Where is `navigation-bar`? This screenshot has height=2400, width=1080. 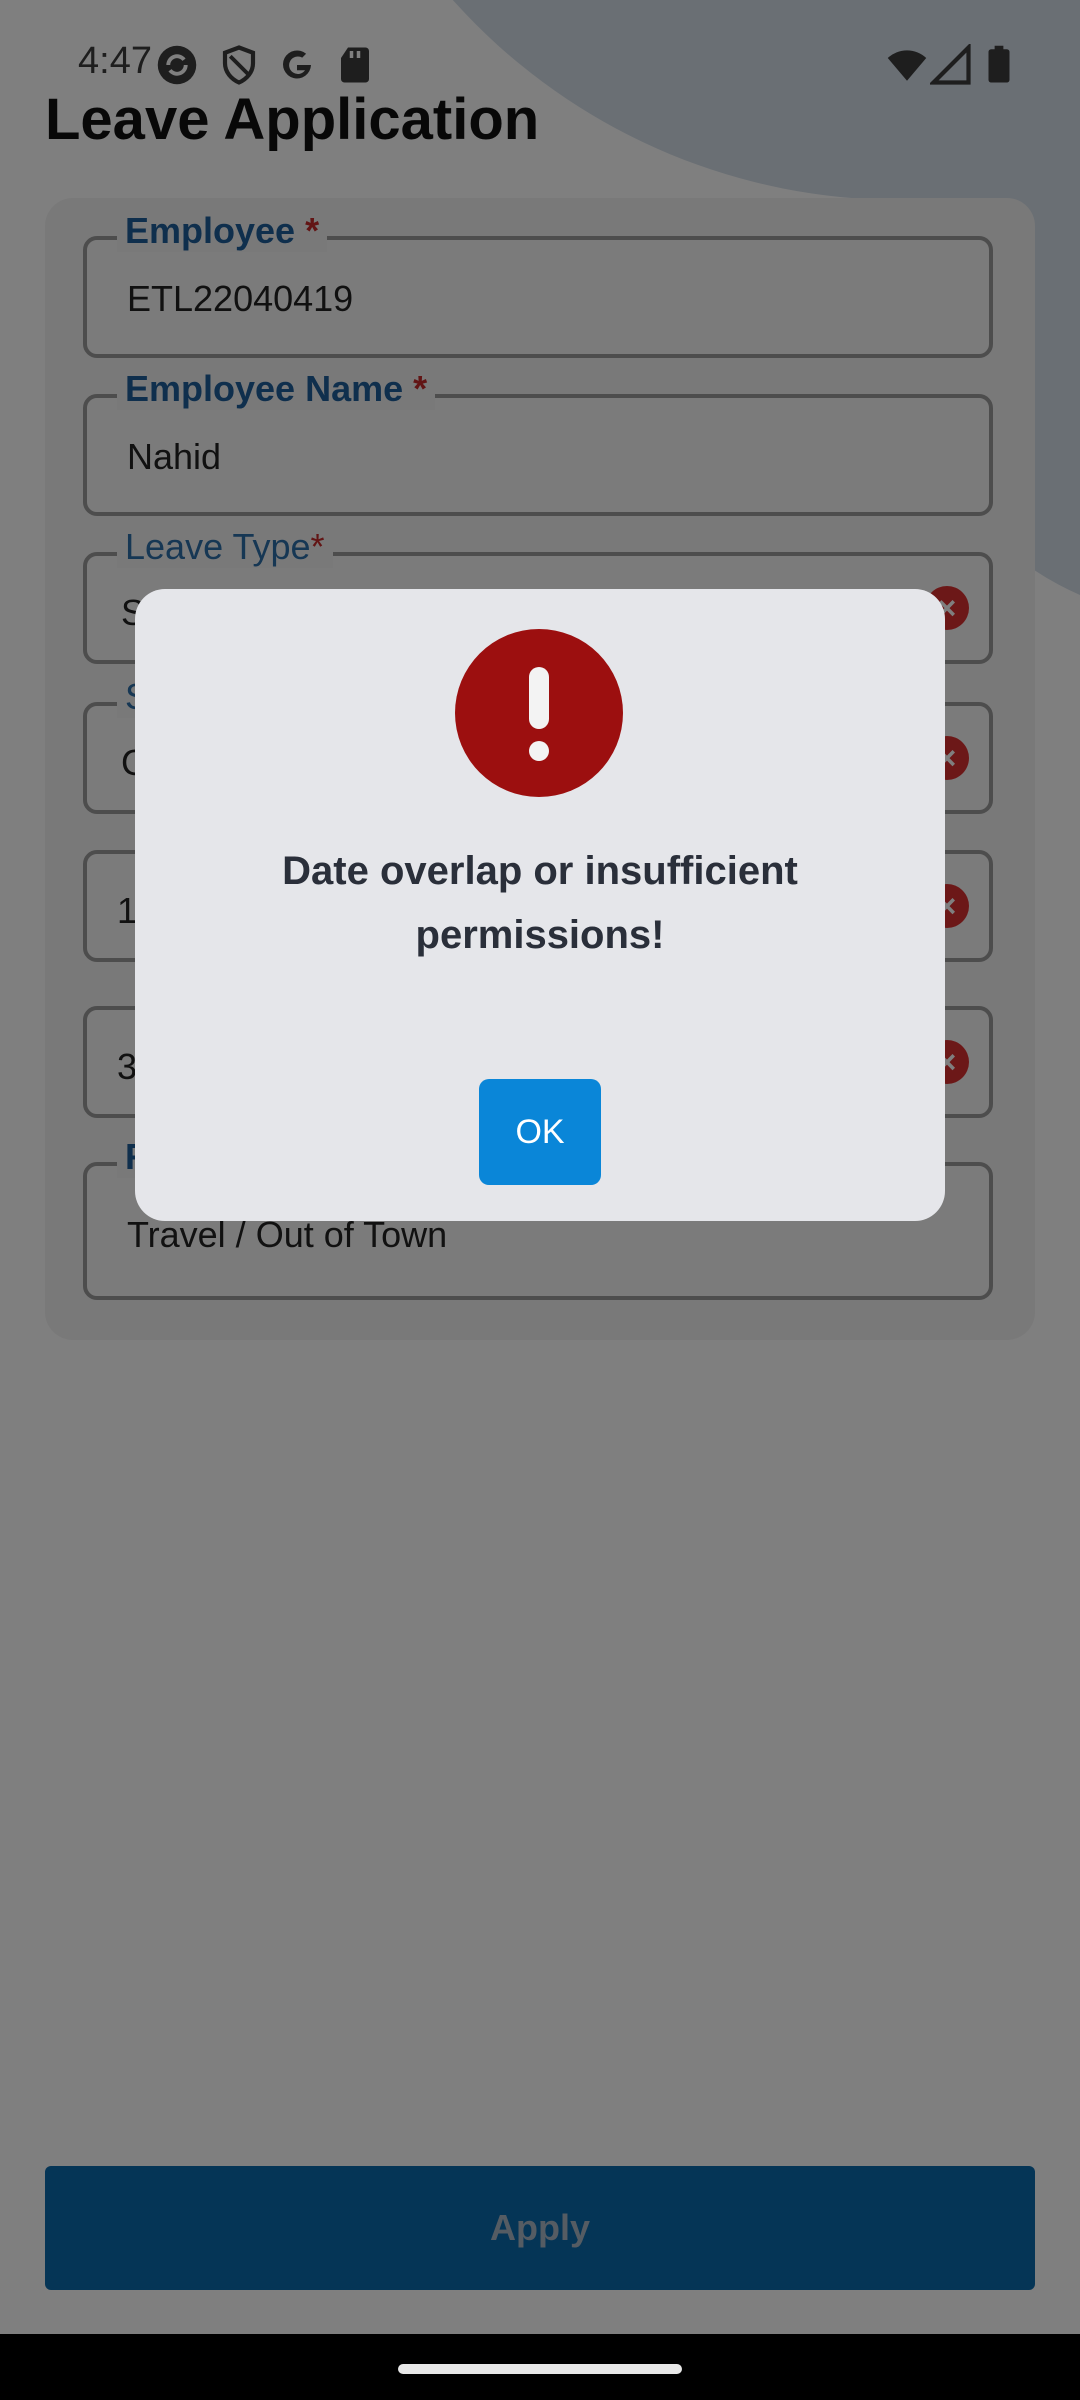
navigation-bar is located at coordinates (540, 2367).